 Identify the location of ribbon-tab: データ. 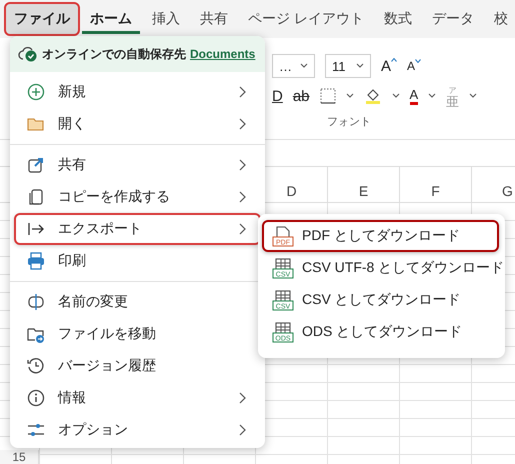
(453, 19).